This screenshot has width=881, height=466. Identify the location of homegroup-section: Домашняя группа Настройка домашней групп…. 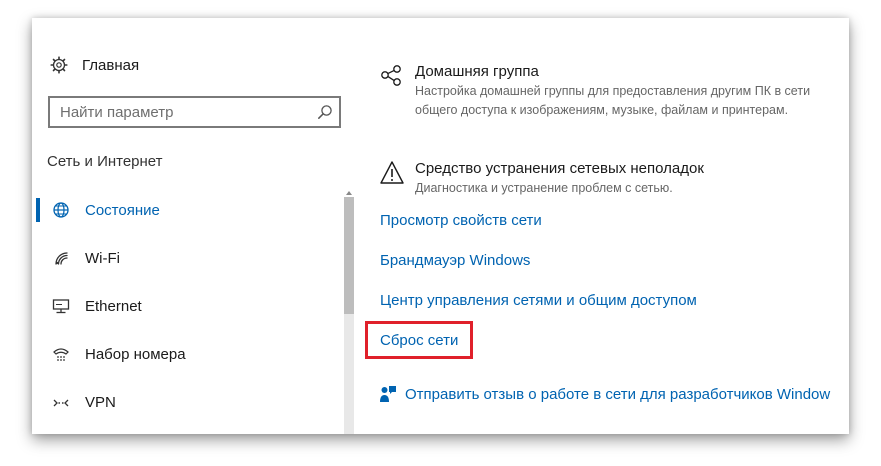
(597, 91).